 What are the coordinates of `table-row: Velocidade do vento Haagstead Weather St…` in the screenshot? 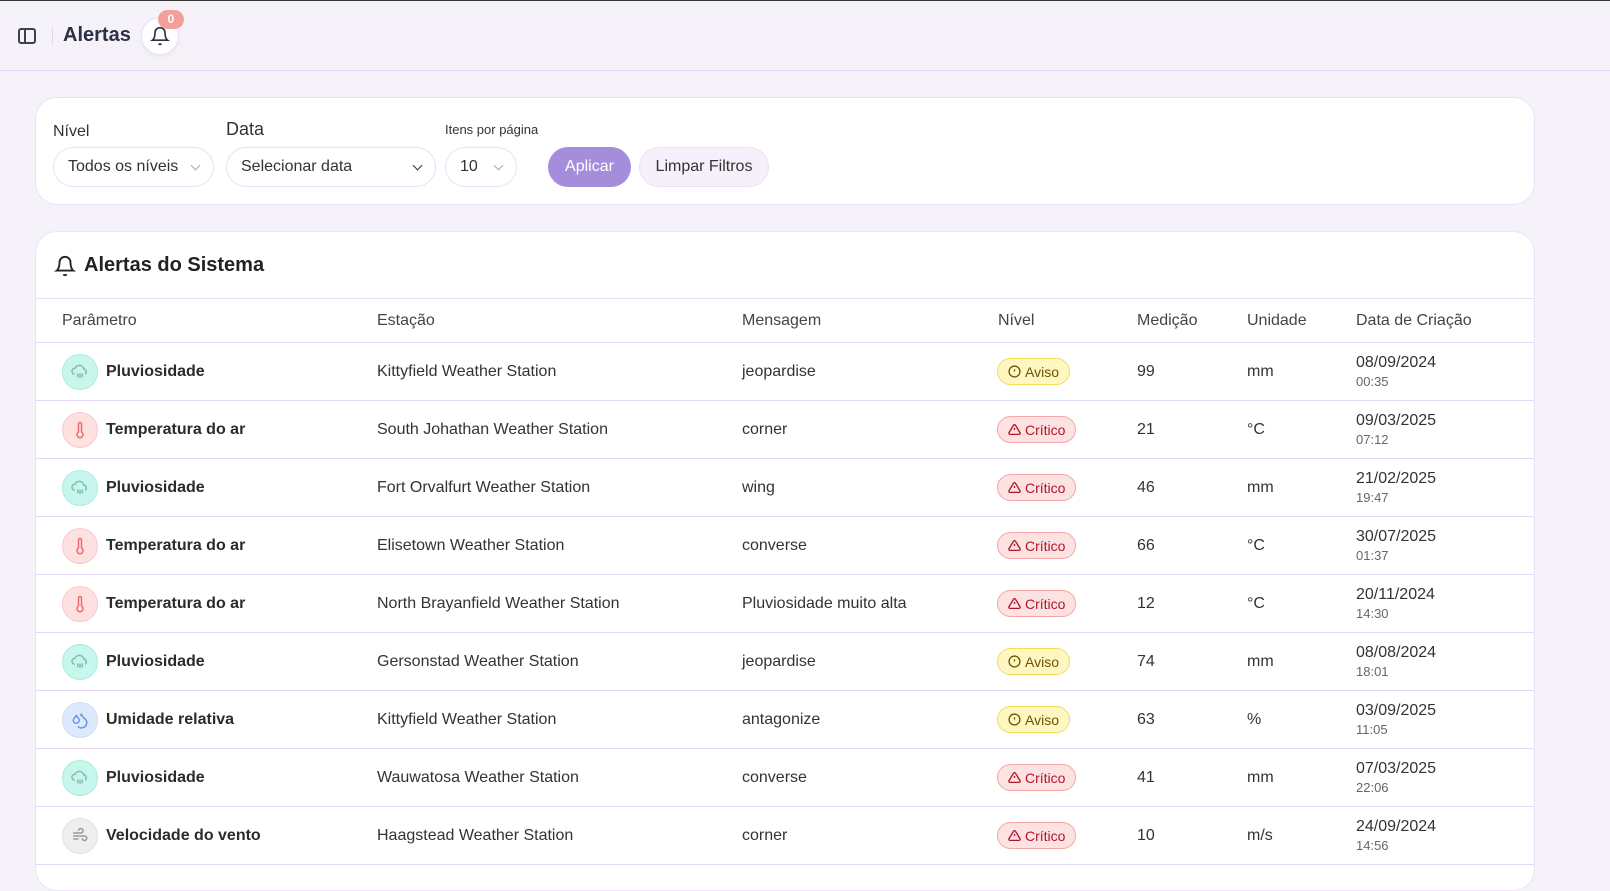 It's located at (785, 836).